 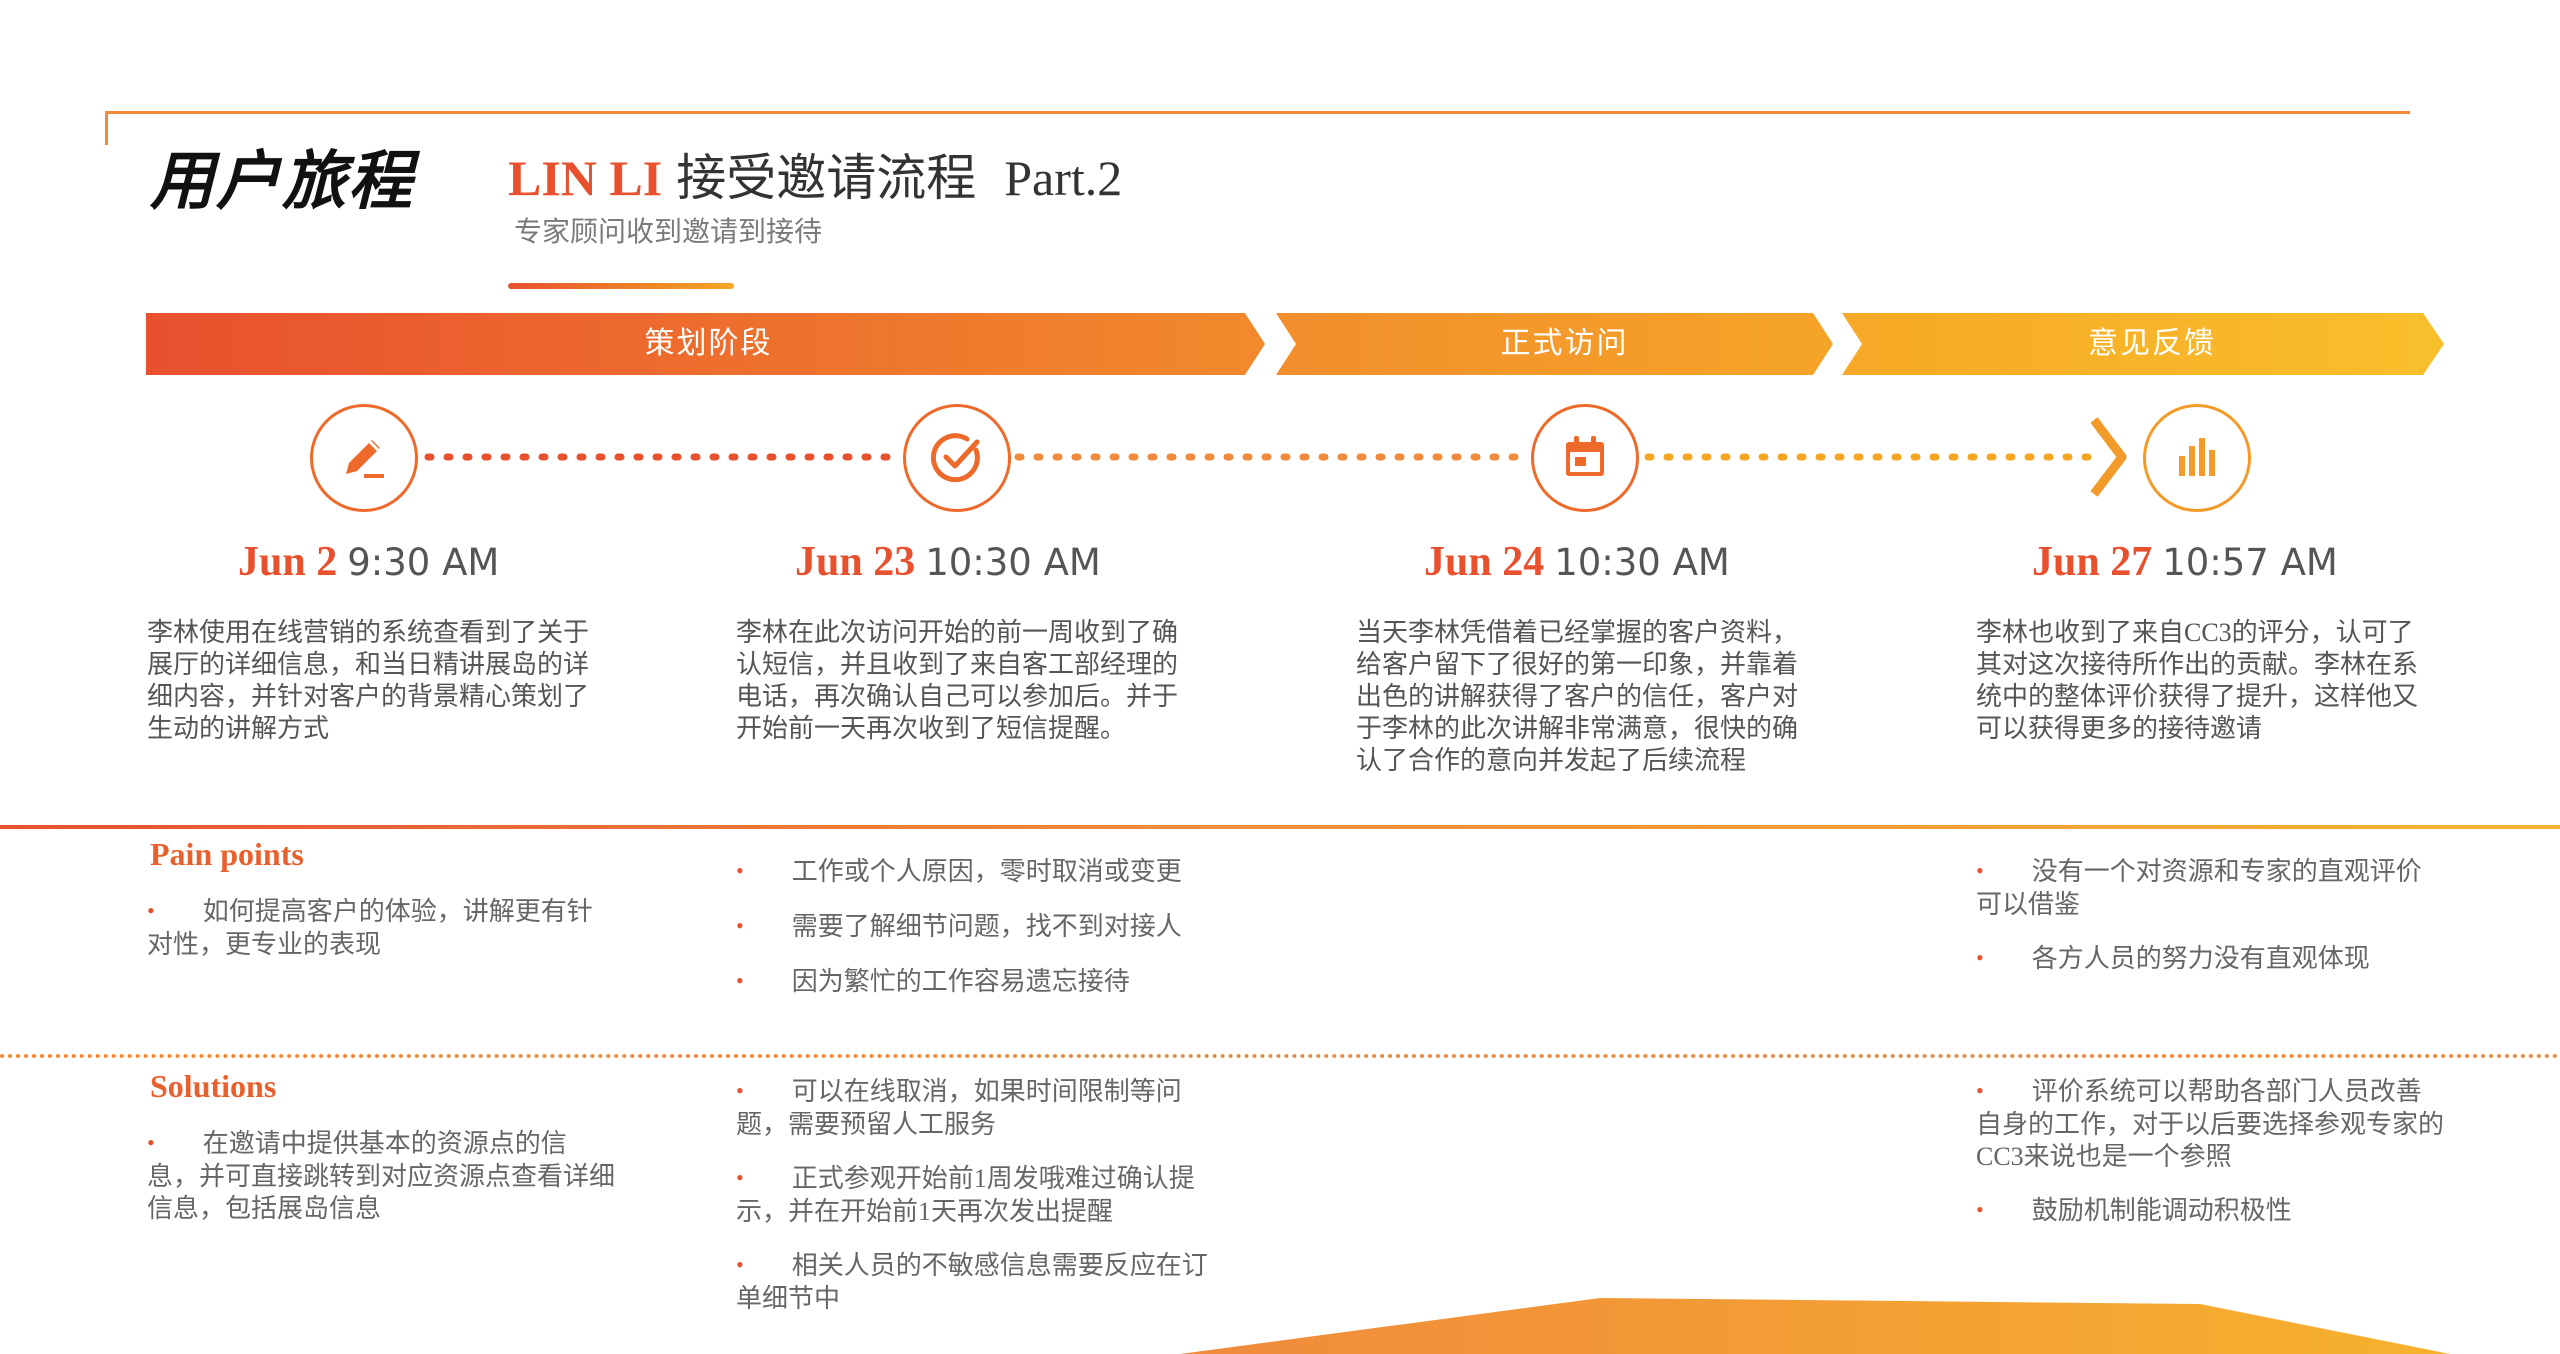 I want to click on journey-subtitle: LIN LI 接受邀请流程 Part.2, so click(x=815, y=174).